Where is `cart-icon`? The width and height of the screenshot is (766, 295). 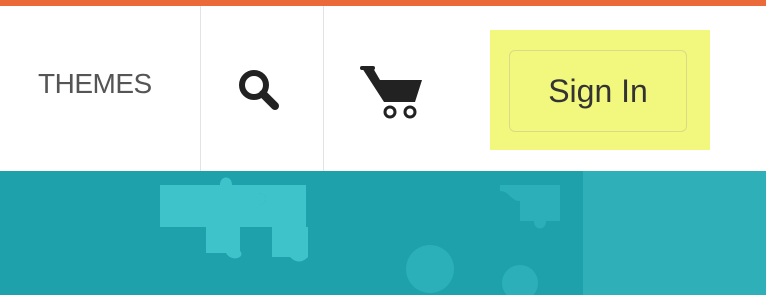
cart-icon is located at coordinates (391, 92).